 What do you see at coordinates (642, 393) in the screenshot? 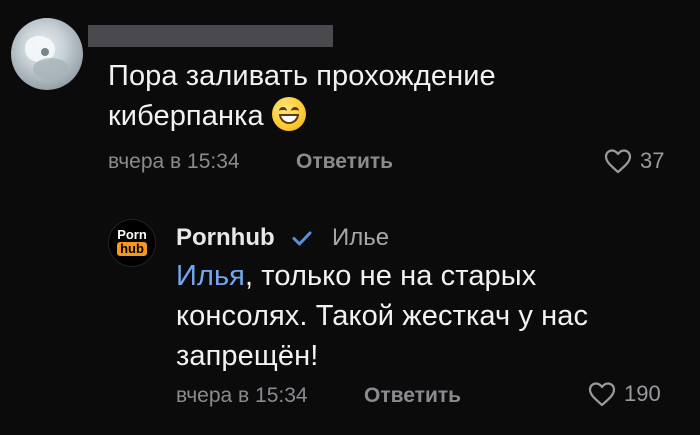
I see `reply-like-count: 190` at bounding box center [642, 393].